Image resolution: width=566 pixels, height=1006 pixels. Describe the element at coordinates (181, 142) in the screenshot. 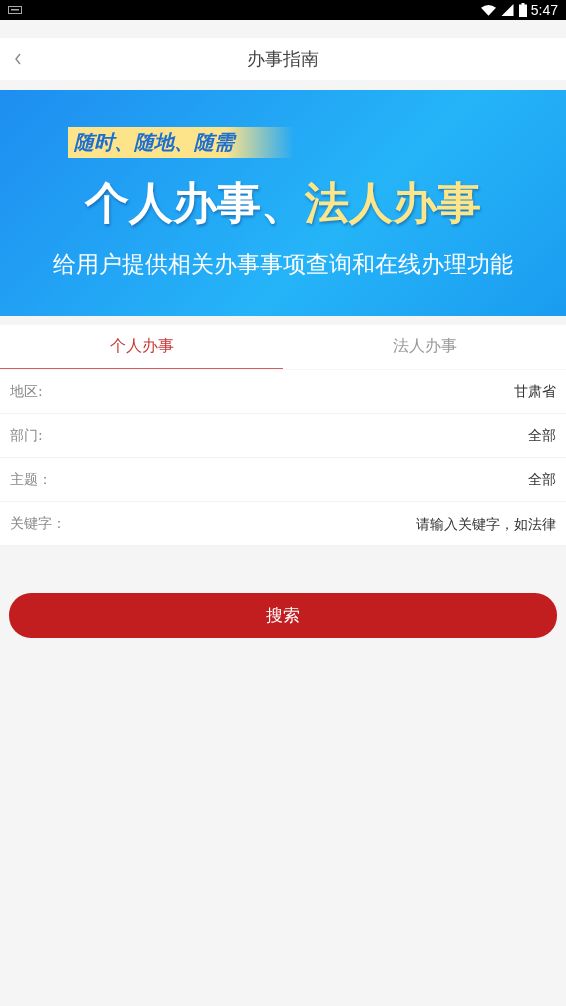

I see `banner-tagline: 随时、随地、随需` at that location.